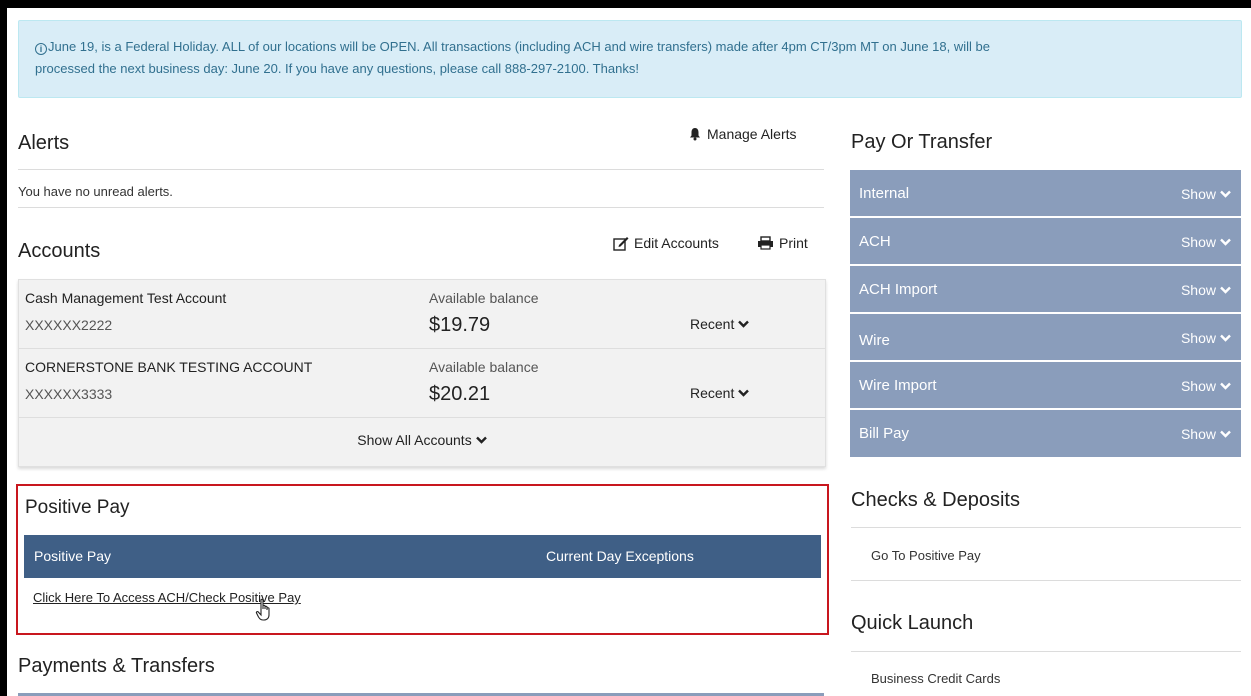 The height and width of the screenshot is (696, 1251). Describe the element at coordinates (168, 367) in the screenshot. I see `account-name: CORNERSTONE BANK TESTING ACCOUNT` at that location.